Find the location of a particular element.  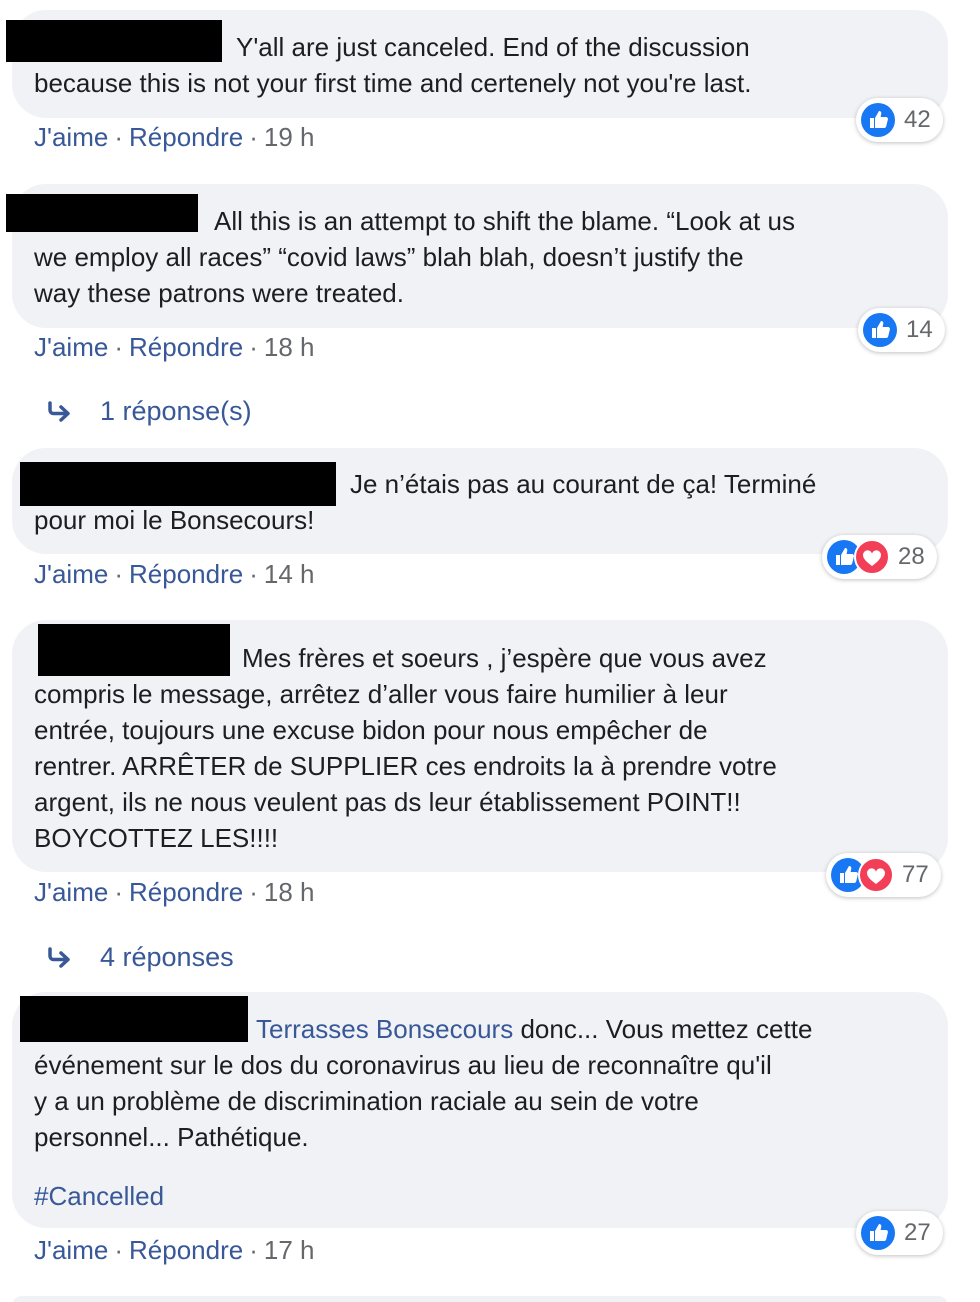

replies-label: 1 réponse(s) is located at coordinates (176, 411).